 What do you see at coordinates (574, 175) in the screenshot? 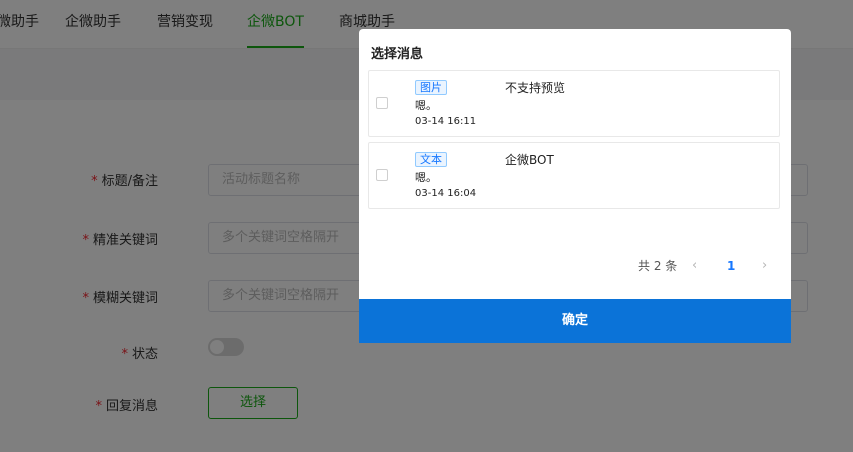
I see `message-item: 文本 嗯。 03-14 16:04 企微BOT` at bounding box center [574, 175].